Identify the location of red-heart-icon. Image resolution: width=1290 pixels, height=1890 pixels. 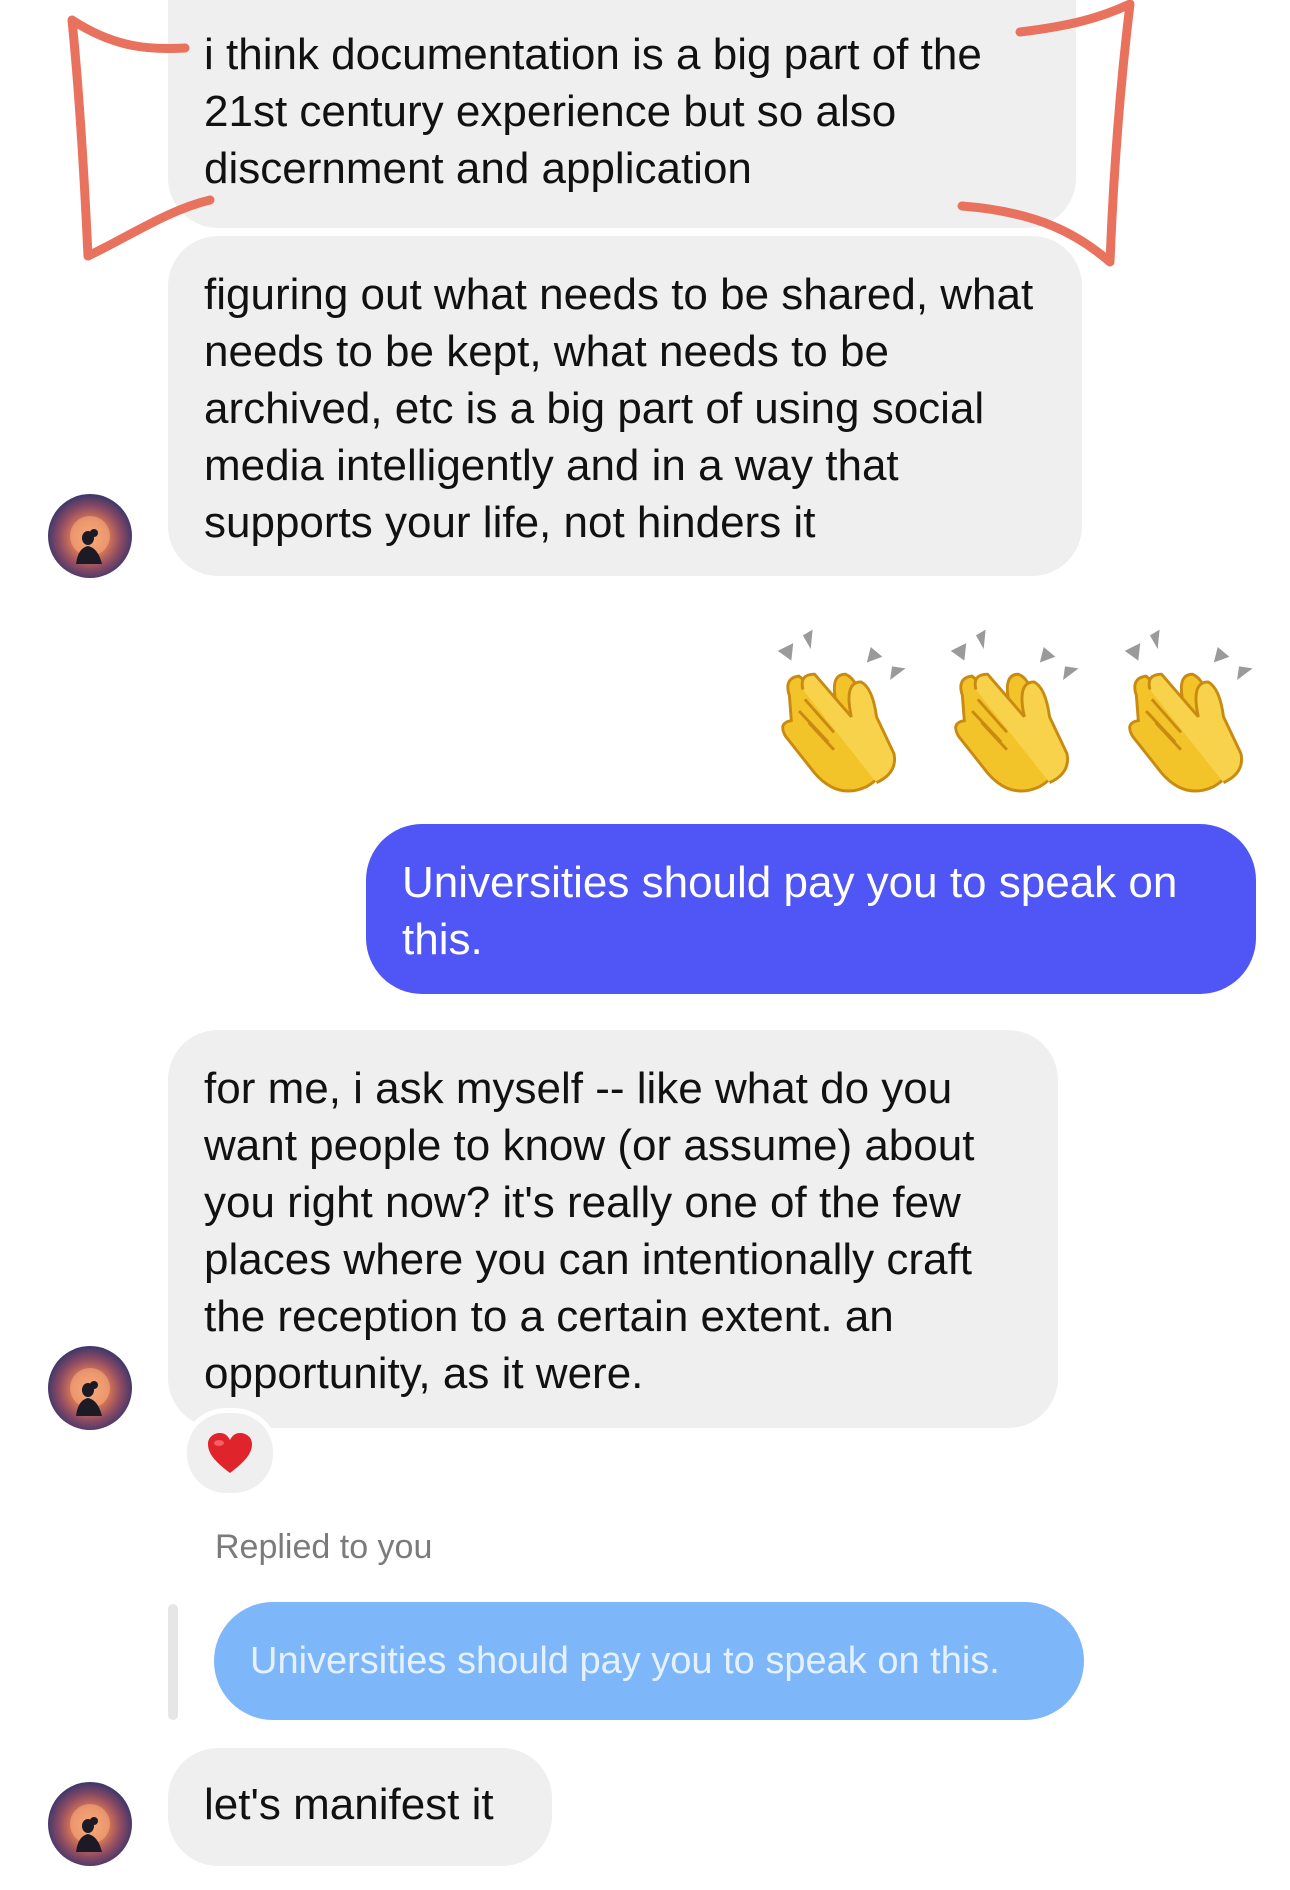
(230, 1453).